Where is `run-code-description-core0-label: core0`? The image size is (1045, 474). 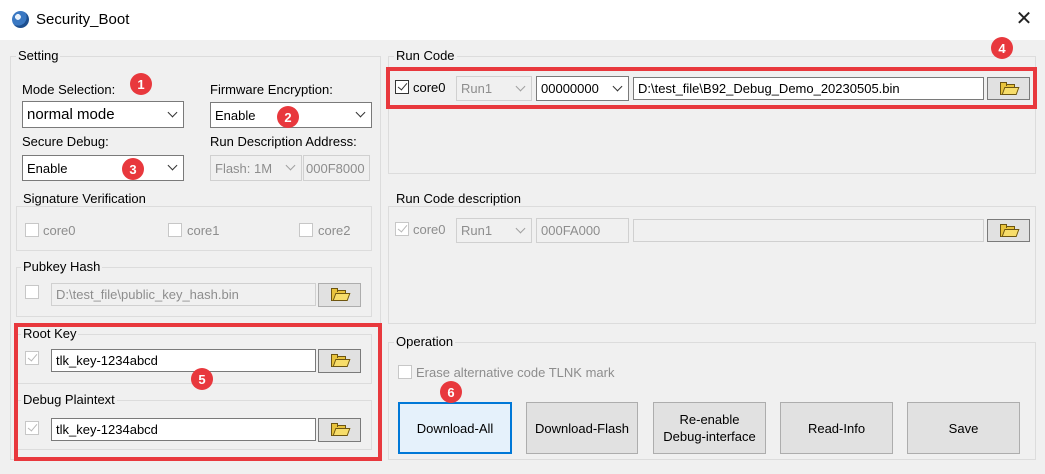
run-code-description-core0-label: core0 is located at coordinates (429, 229).